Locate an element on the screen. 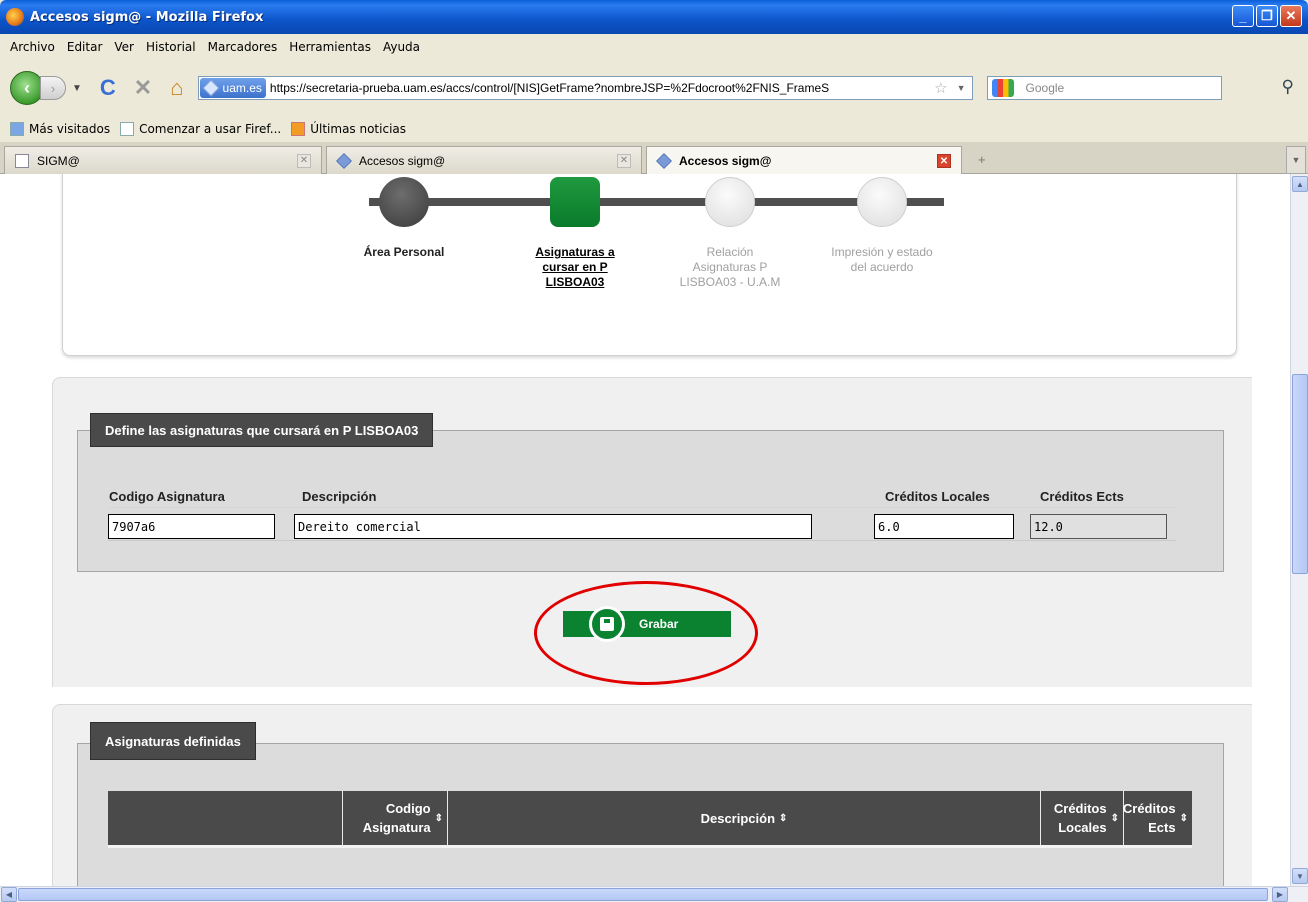 Image resolution: width=1308 pixels, height=902 pixels. site-identity-badge: uam.es is located at coordinates (232, 88).